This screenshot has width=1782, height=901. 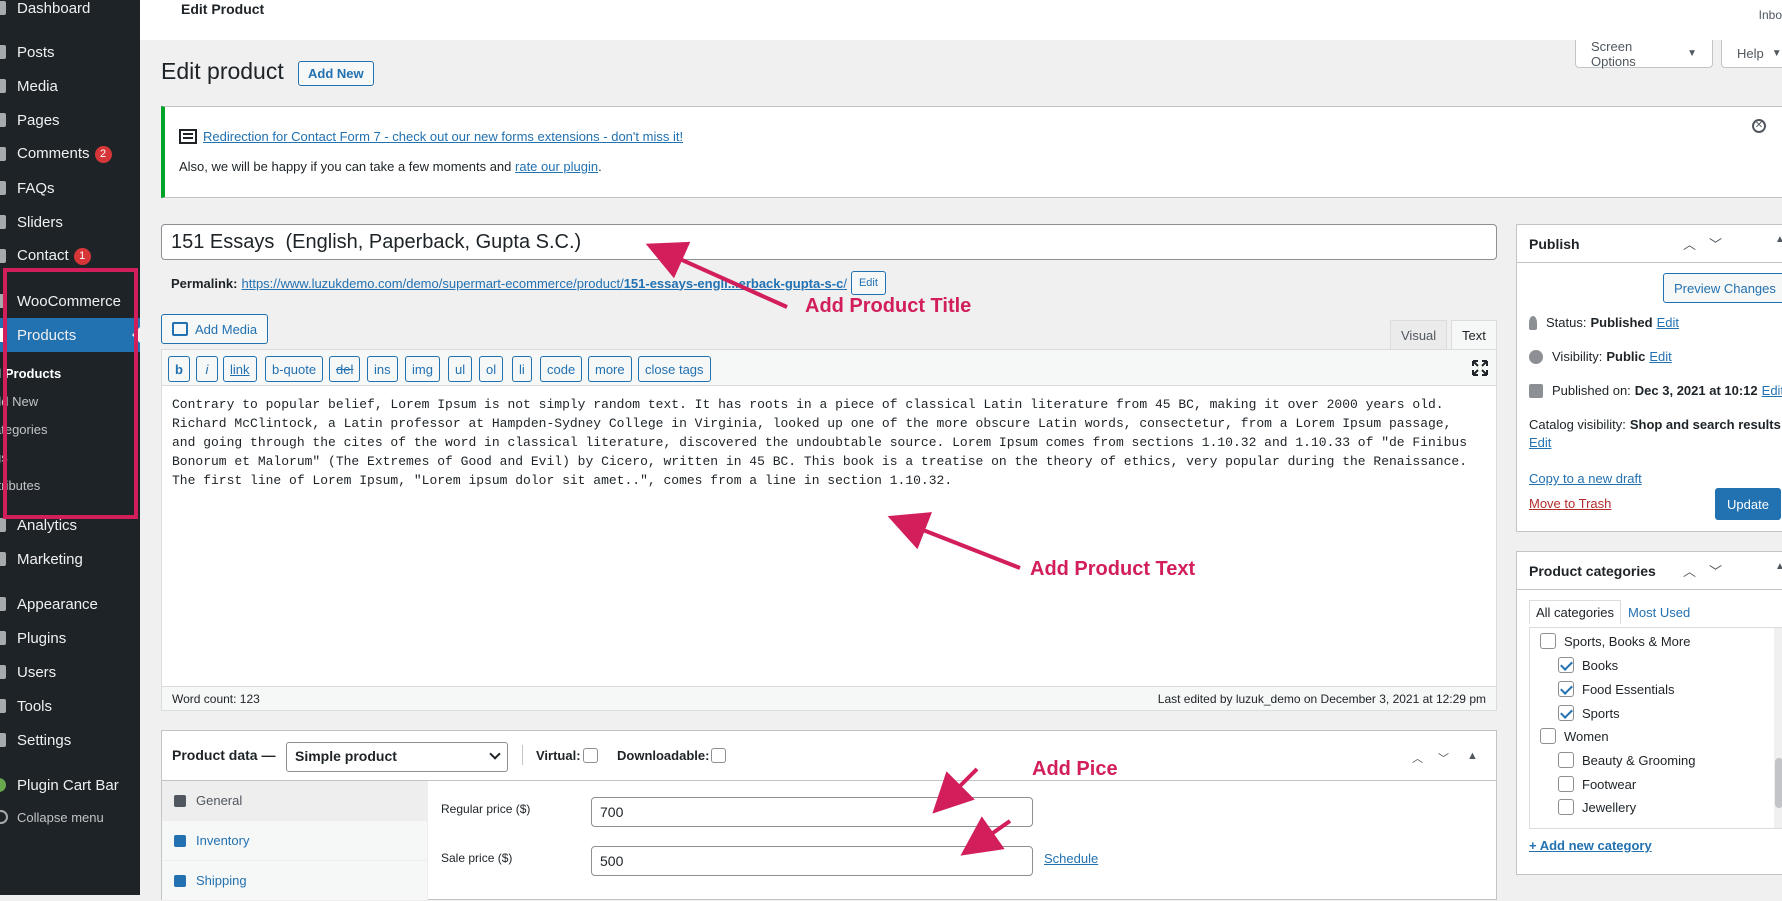 What do you see at coordinates (1540, 442) in the screenshot?
I see `edit-catalog-link: Edit` at bounding box center [1540, 442].